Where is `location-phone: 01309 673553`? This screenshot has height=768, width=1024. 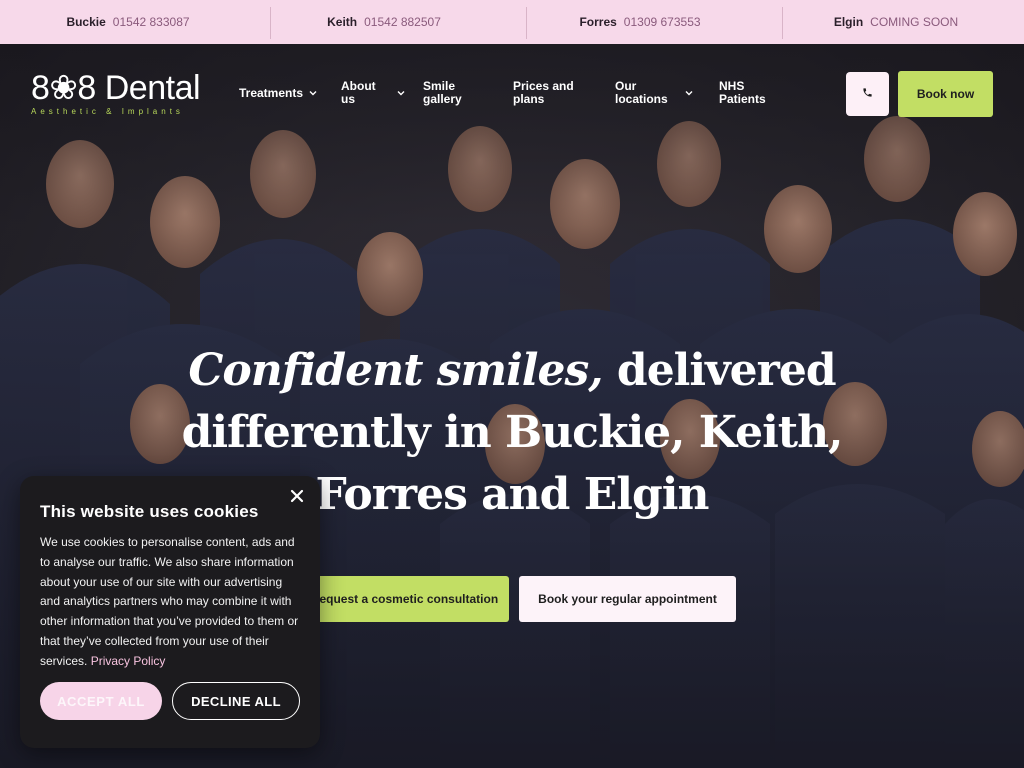 location-phone: 01309 673553 is located at coordinates (662, 22).